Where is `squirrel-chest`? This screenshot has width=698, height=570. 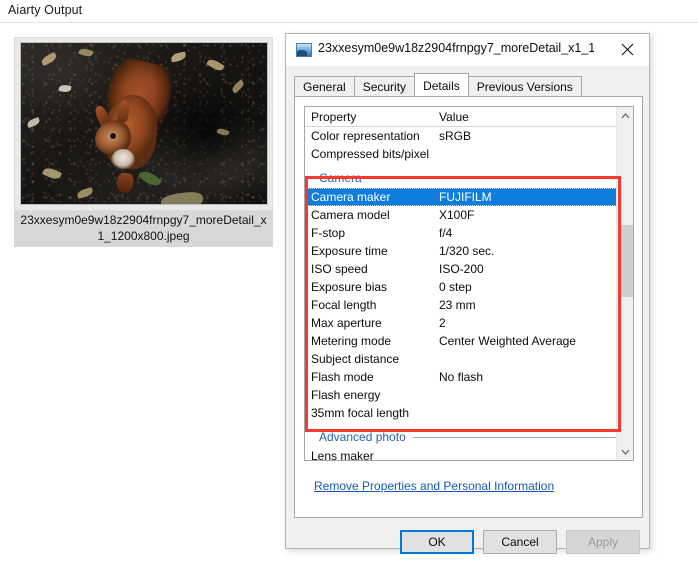 squirrel-chest is located at coordinates (123, 160).